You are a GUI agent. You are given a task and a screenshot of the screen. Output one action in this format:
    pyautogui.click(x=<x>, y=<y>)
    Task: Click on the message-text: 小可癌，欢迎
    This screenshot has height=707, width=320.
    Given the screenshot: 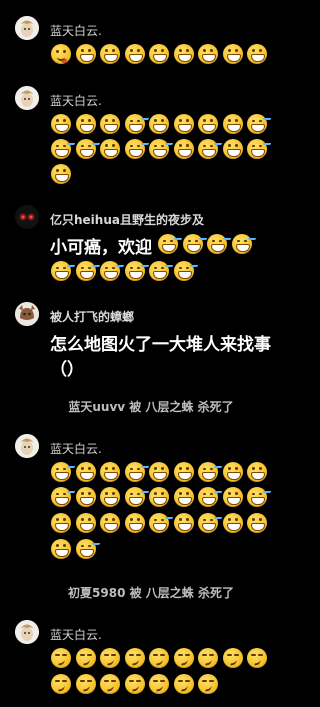 What is the action you would take?
    pyautogui.click(x=101, y=248)
    